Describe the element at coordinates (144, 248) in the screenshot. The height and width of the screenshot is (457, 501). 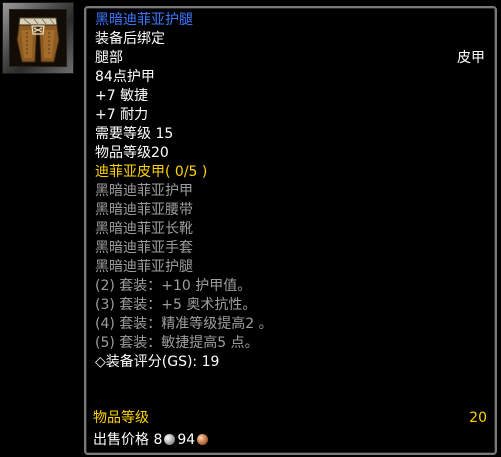
I see `set-piece: 黑暗迪菲亚手套` at that location.